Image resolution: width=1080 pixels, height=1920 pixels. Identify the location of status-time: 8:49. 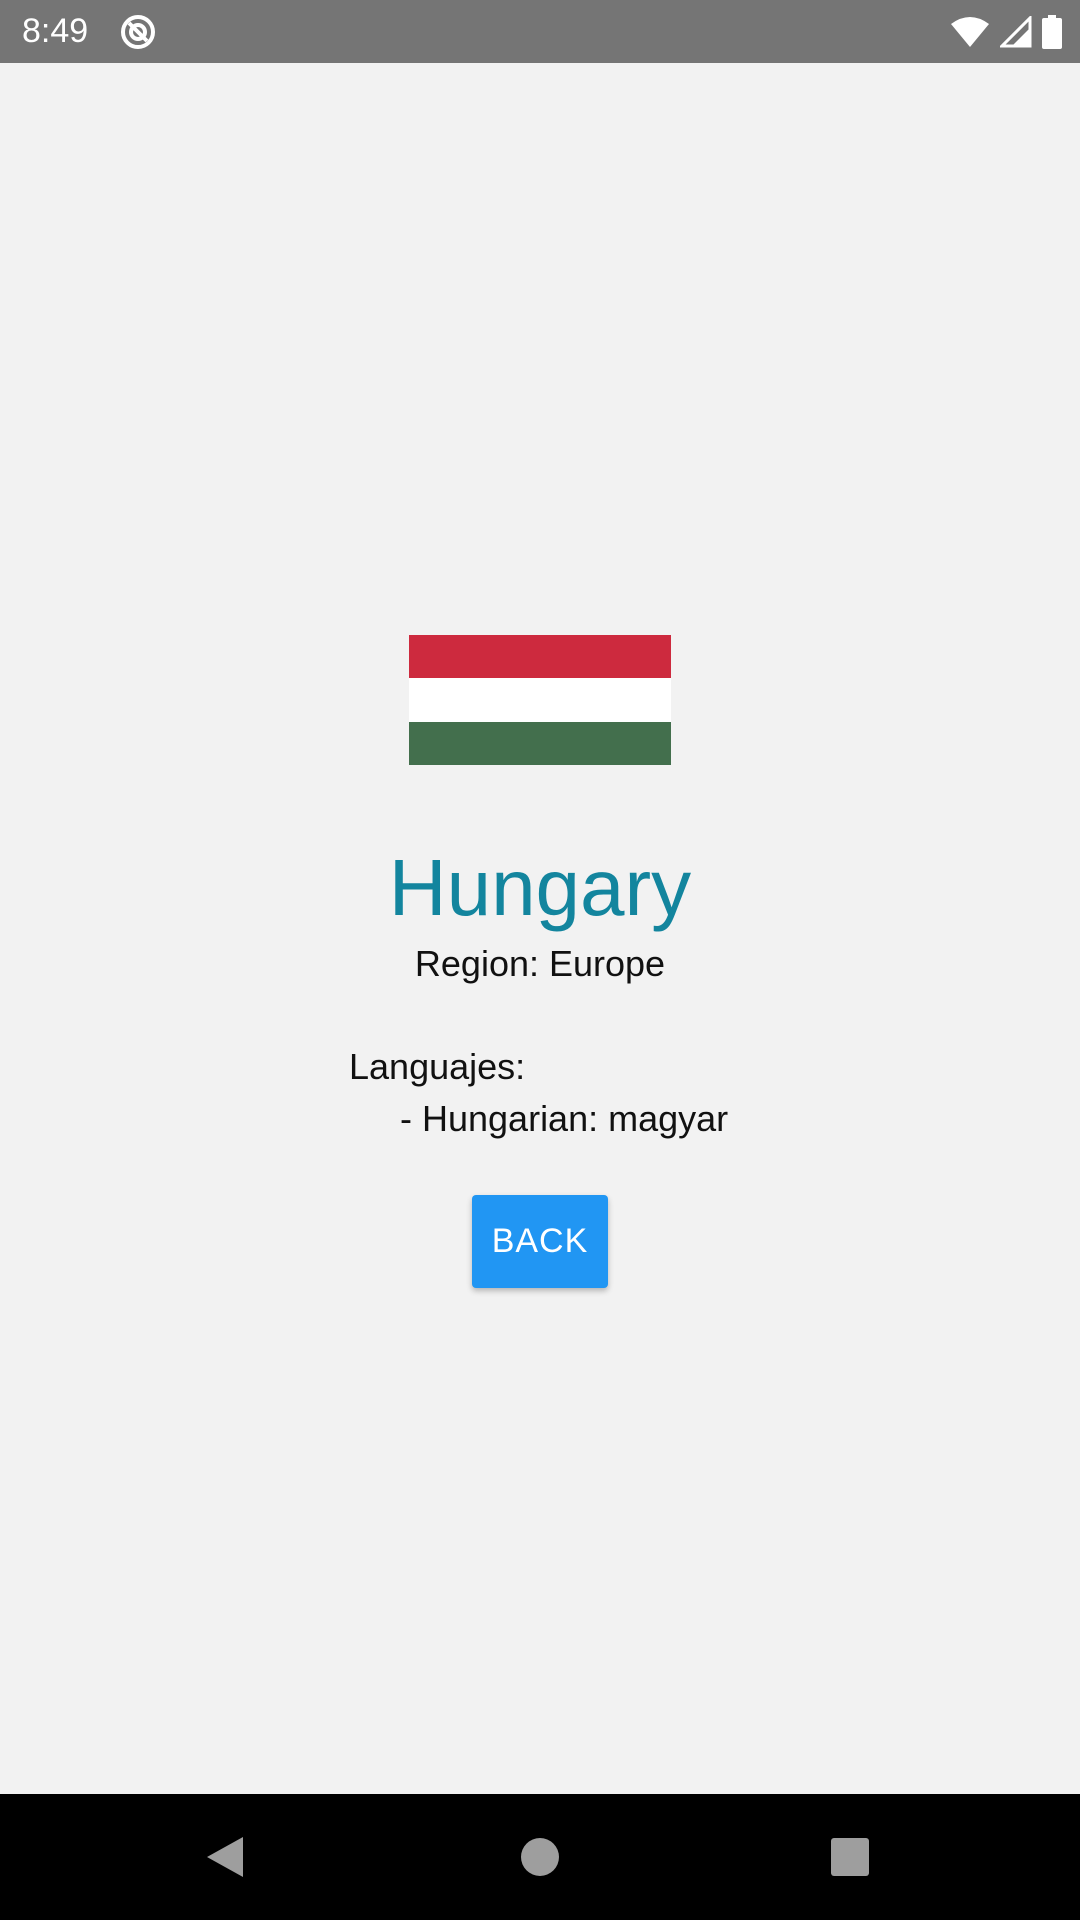
(55, 31).